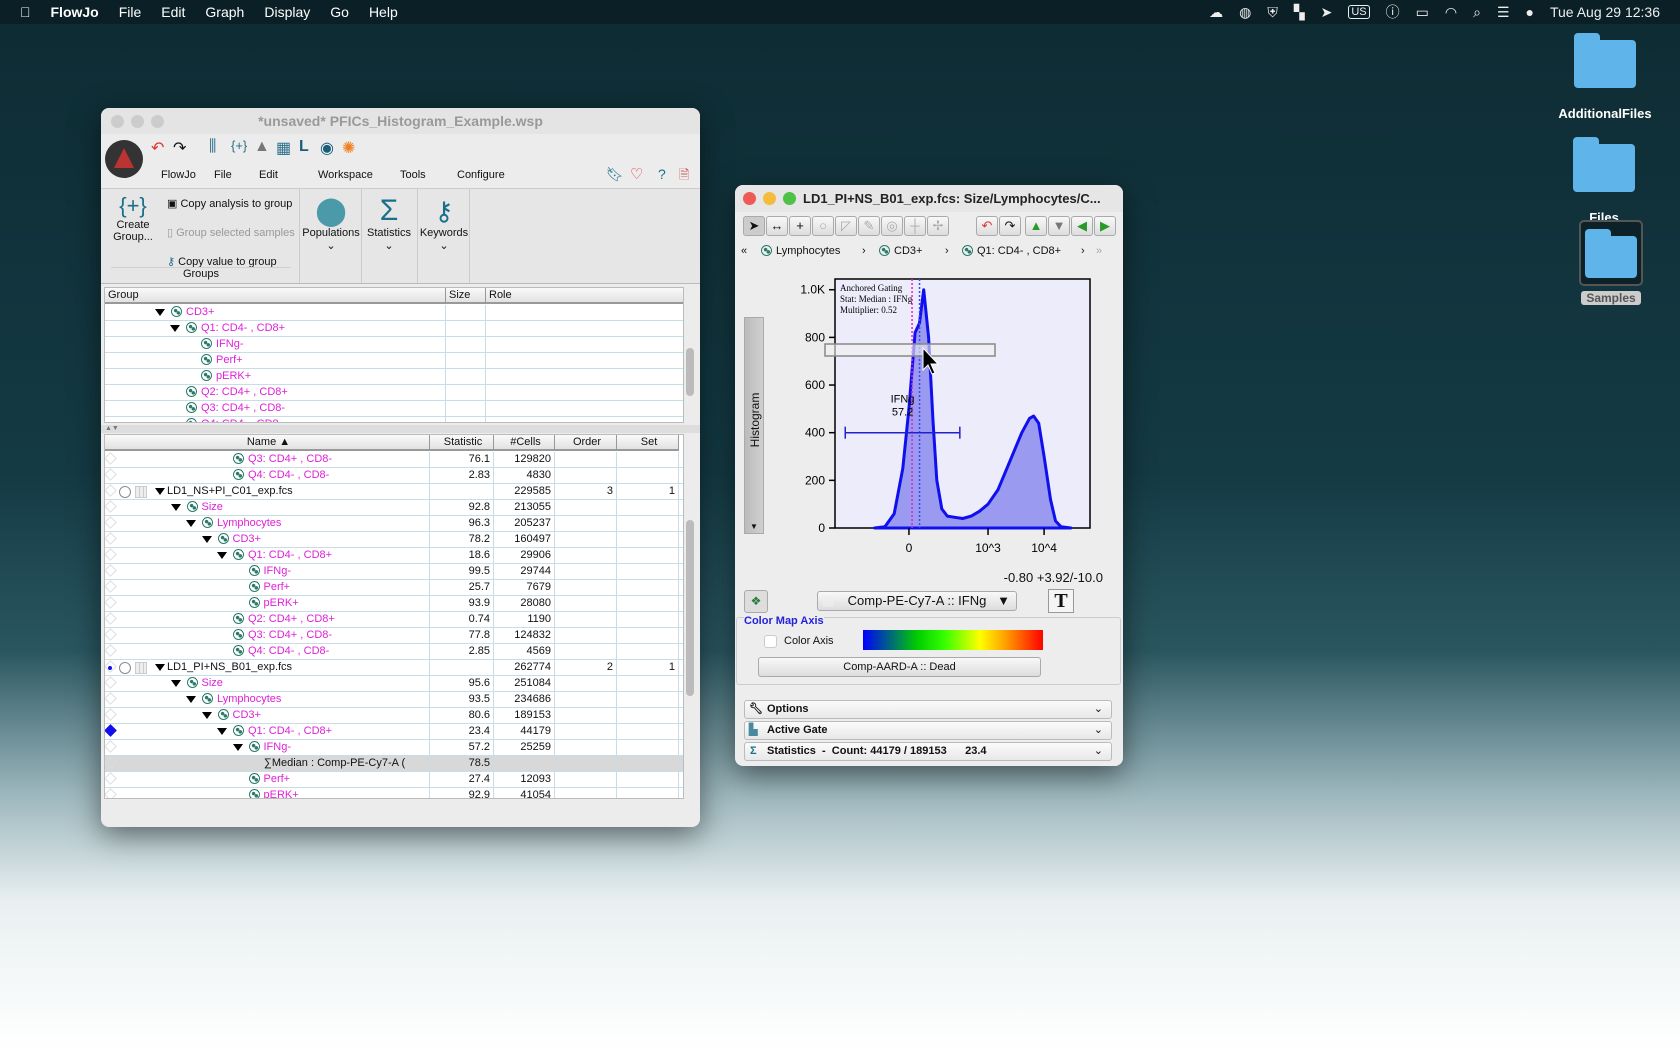 This screenshot has height=1050, width=1680. What do you see at coordinates (262, 147) in the screenshot?
I see `layout-icon: ▲` at bounding box center [262, 147].